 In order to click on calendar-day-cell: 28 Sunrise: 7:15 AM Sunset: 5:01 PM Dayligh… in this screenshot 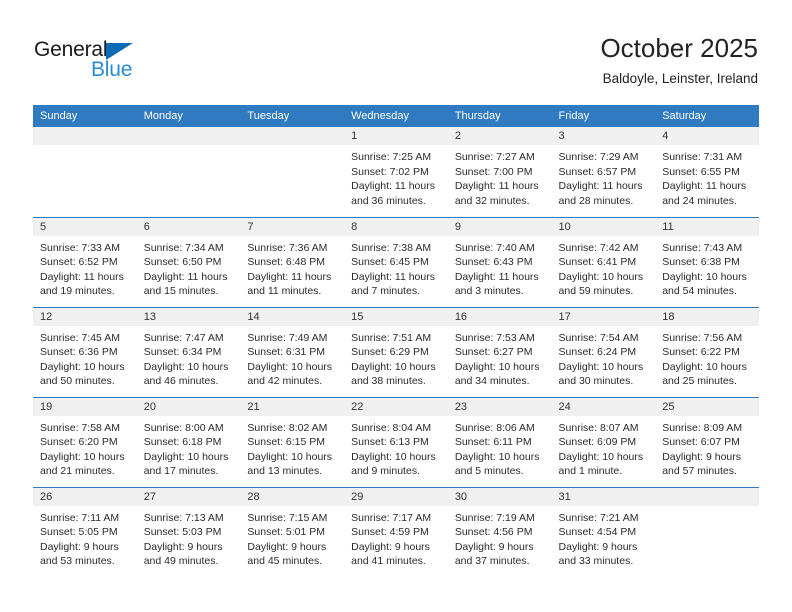, I will do `click(292, 532)`.